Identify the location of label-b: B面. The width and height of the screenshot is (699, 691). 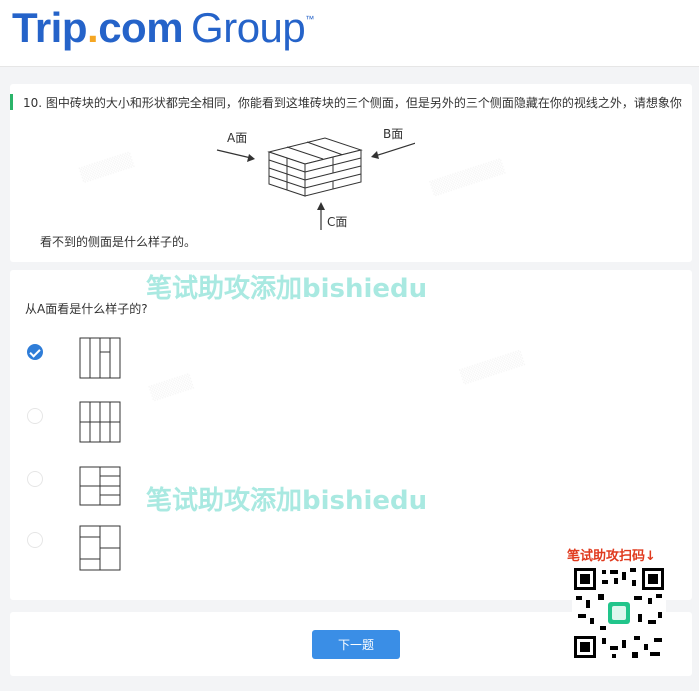
(393, 134).